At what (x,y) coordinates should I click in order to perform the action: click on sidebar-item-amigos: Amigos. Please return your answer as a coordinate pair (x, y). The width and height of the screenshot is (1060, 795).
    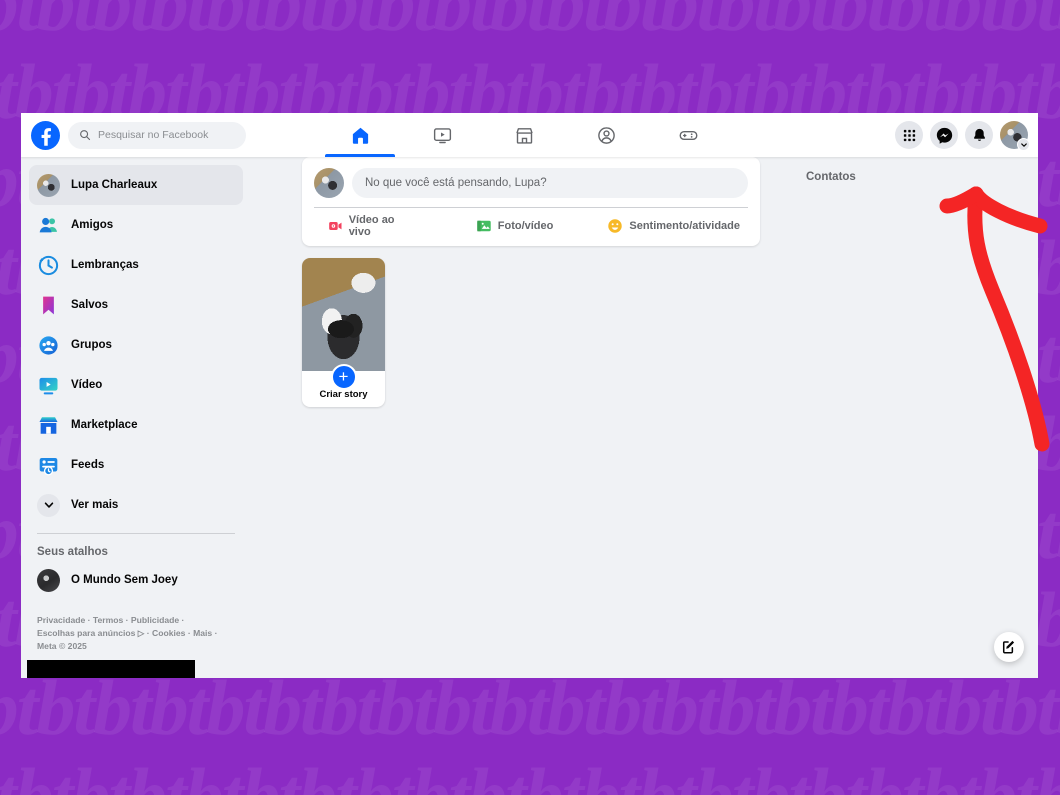
    Looking at the image, I should click on (136, 225).